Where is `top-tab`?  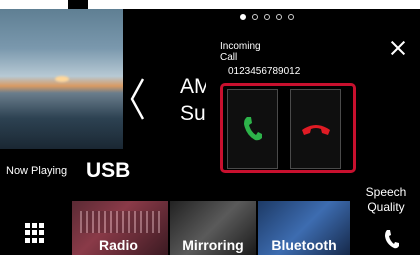
top-tab is located at coordinates (78, 4).